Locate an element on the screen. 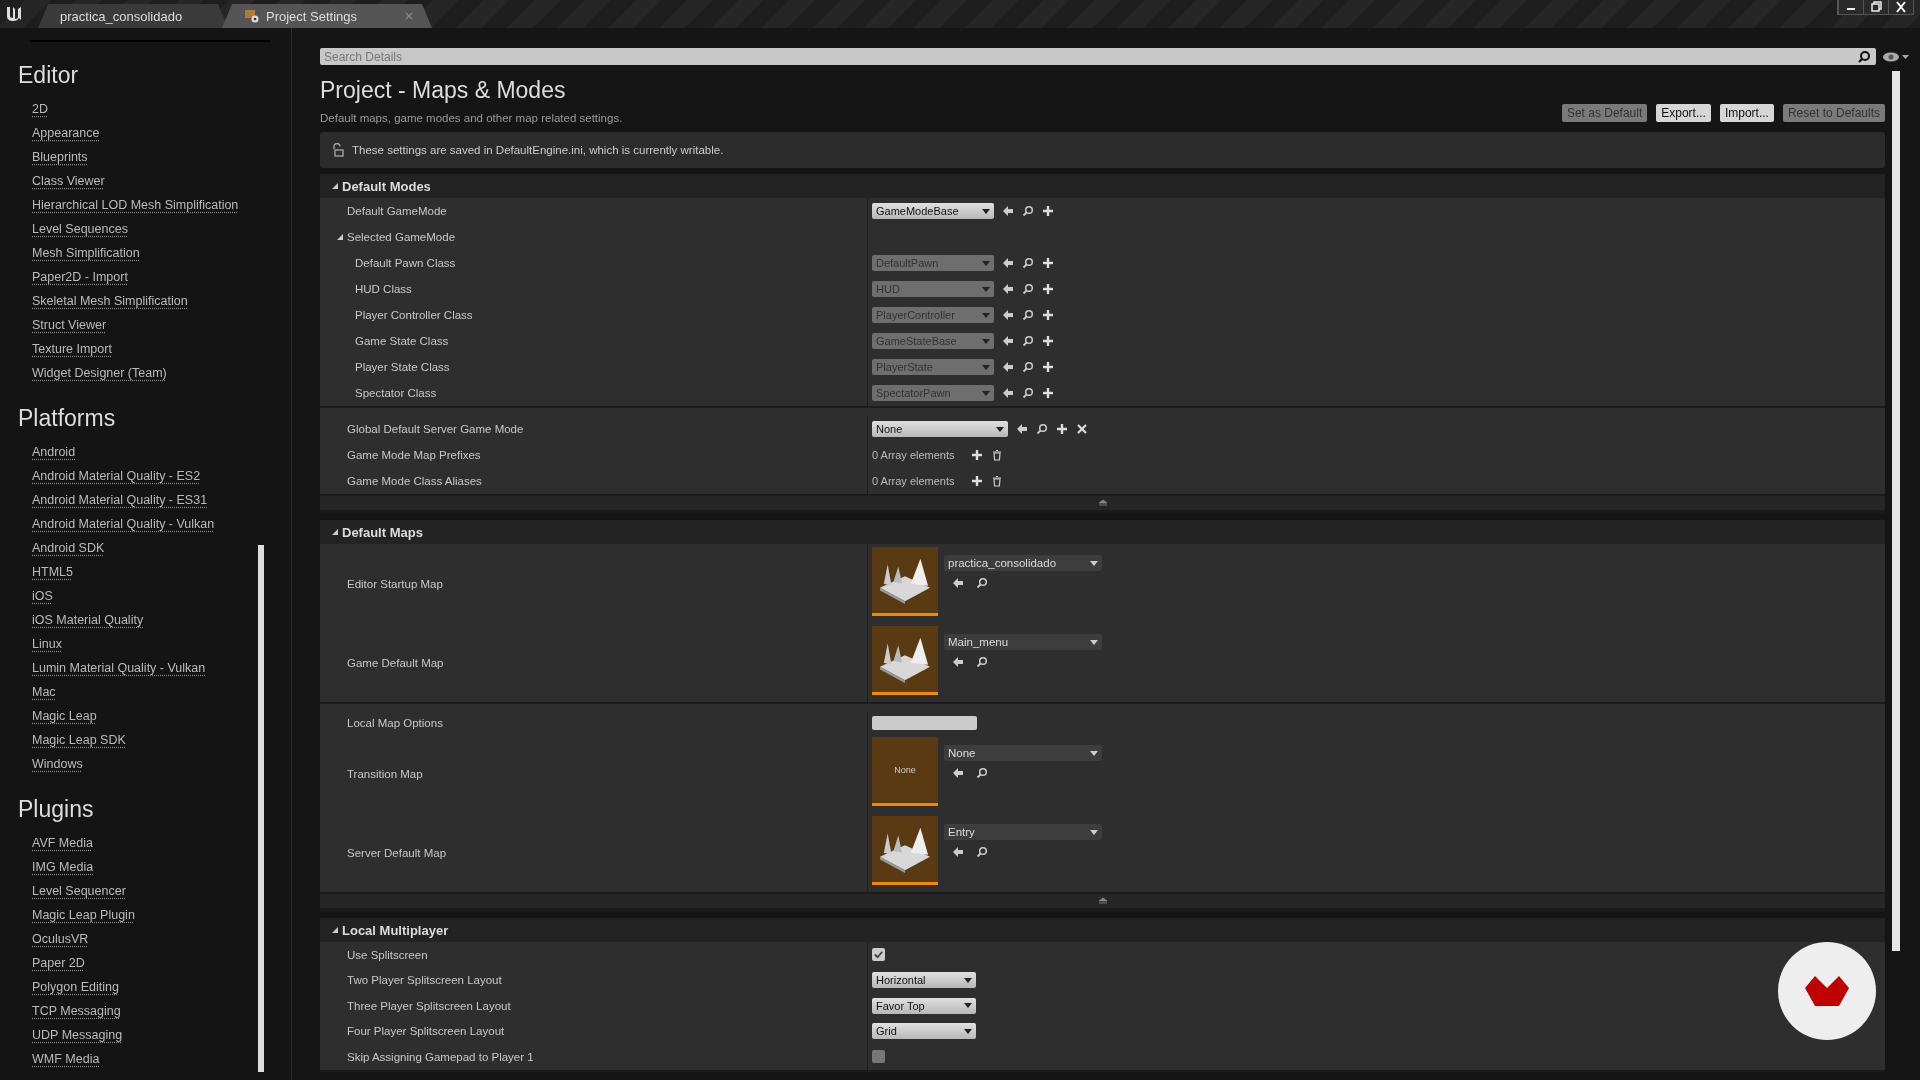 The image size is (1920, 1080). settings-link: Appearance is located at coordinates (66, 133).